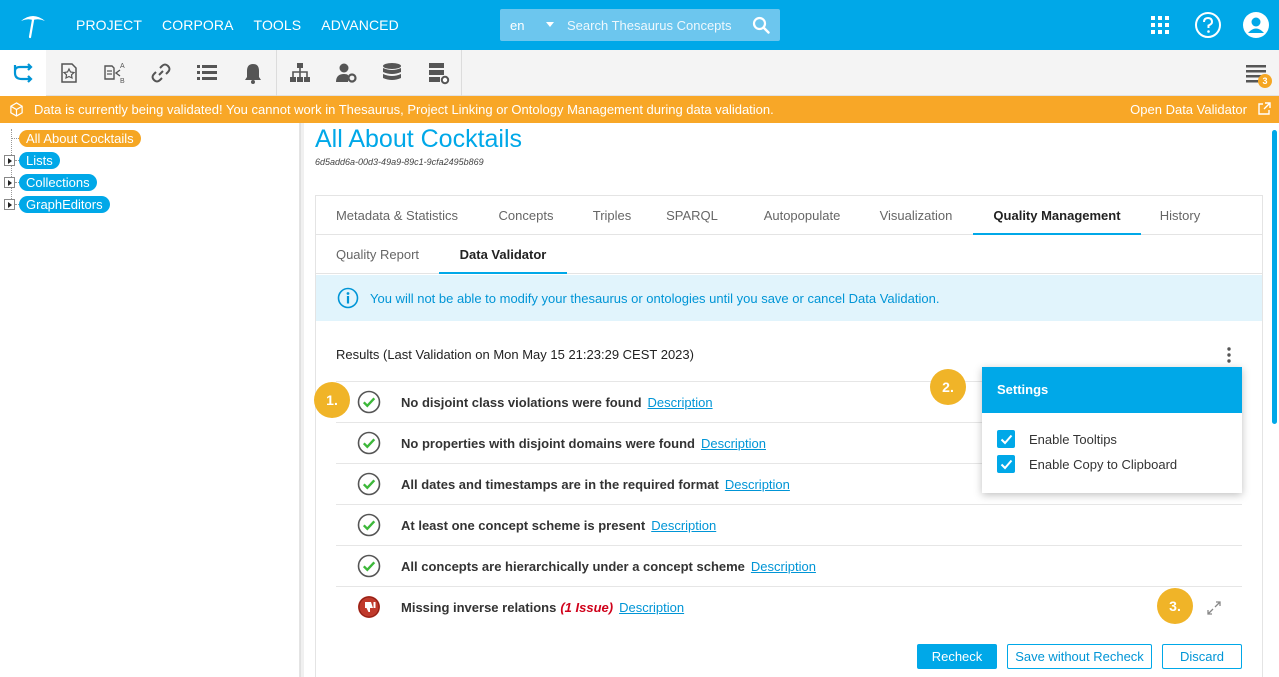 Image resolution: width=1279 pixels, height=677 pixels. What do you see at coordinates (692, 215) in the screenshot?
I see `tab-sparql: SPARQL` at bounding box center [692, 215].